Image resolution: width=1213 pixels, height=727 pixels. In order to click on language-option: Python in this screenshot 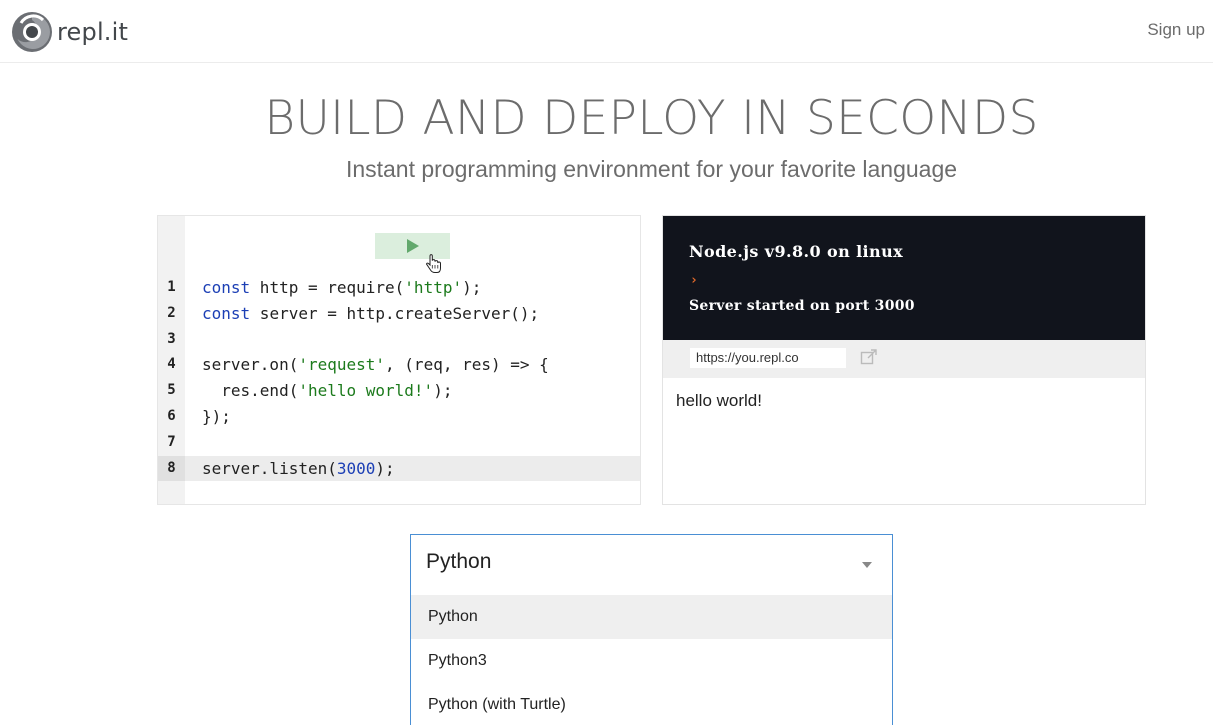, I will do `click(651, 617)`.